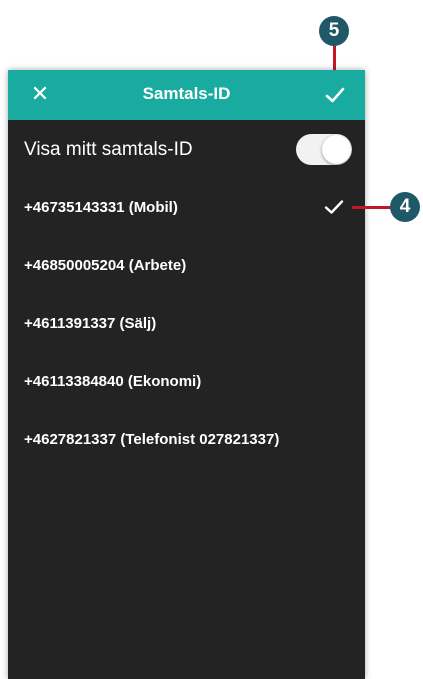 The image size is (423, 679). I want to click on number-row-arbete: +46850005204 (Arbete), so click(186, 265).